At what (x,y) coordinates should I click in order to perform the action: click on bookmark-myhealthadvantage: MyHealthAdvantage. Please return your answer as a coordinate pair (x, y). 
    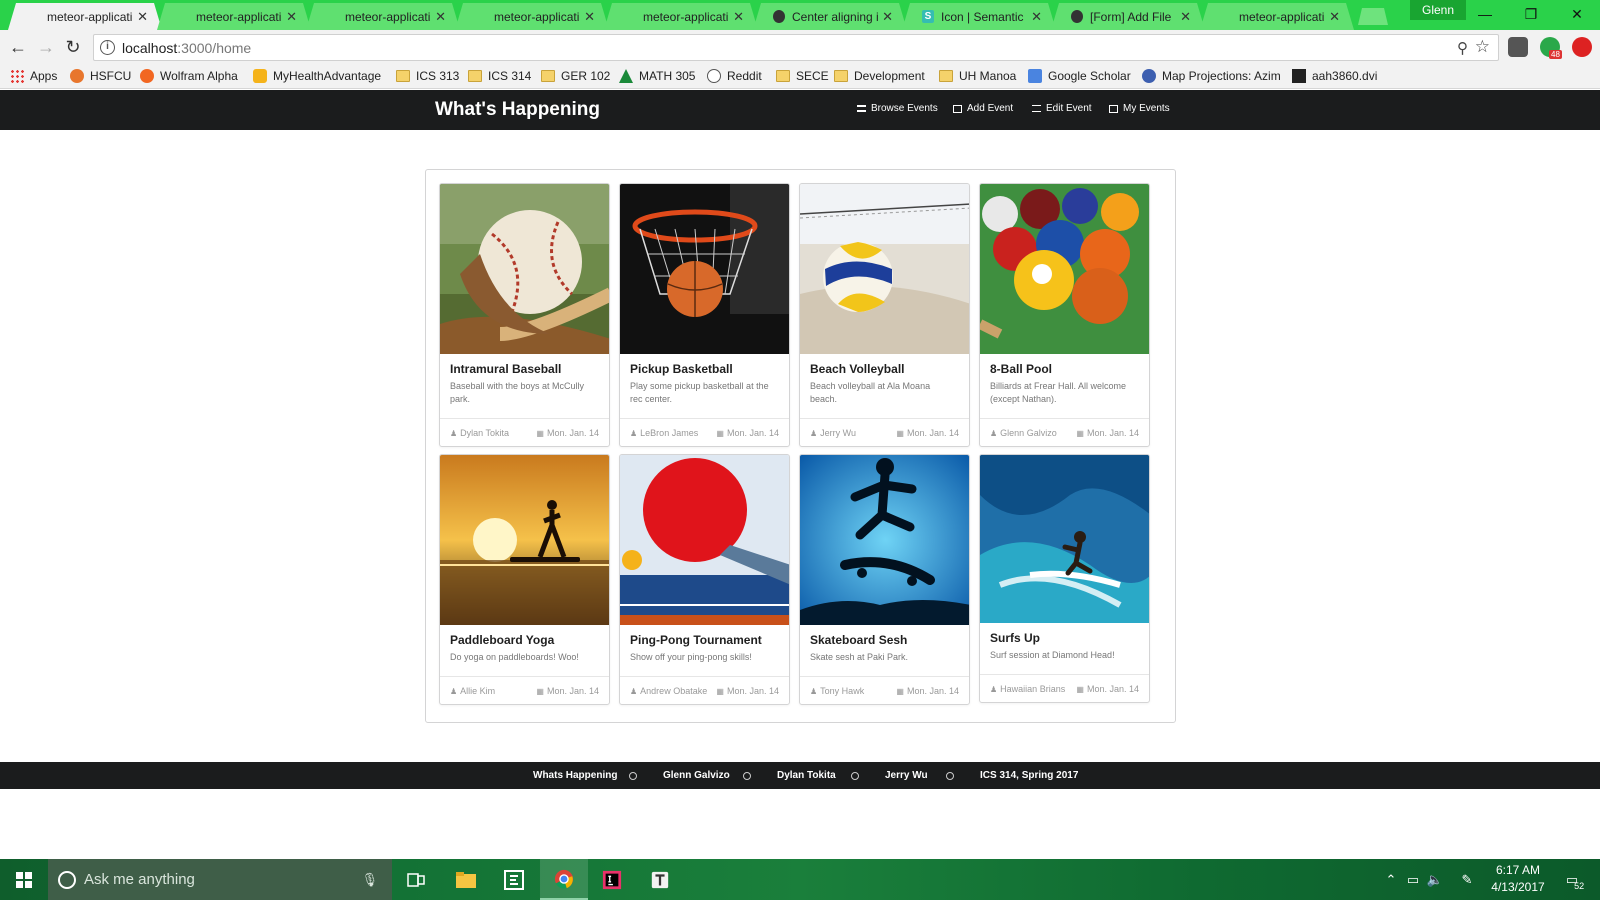
    Looking at the image, I should click on (317, 76).